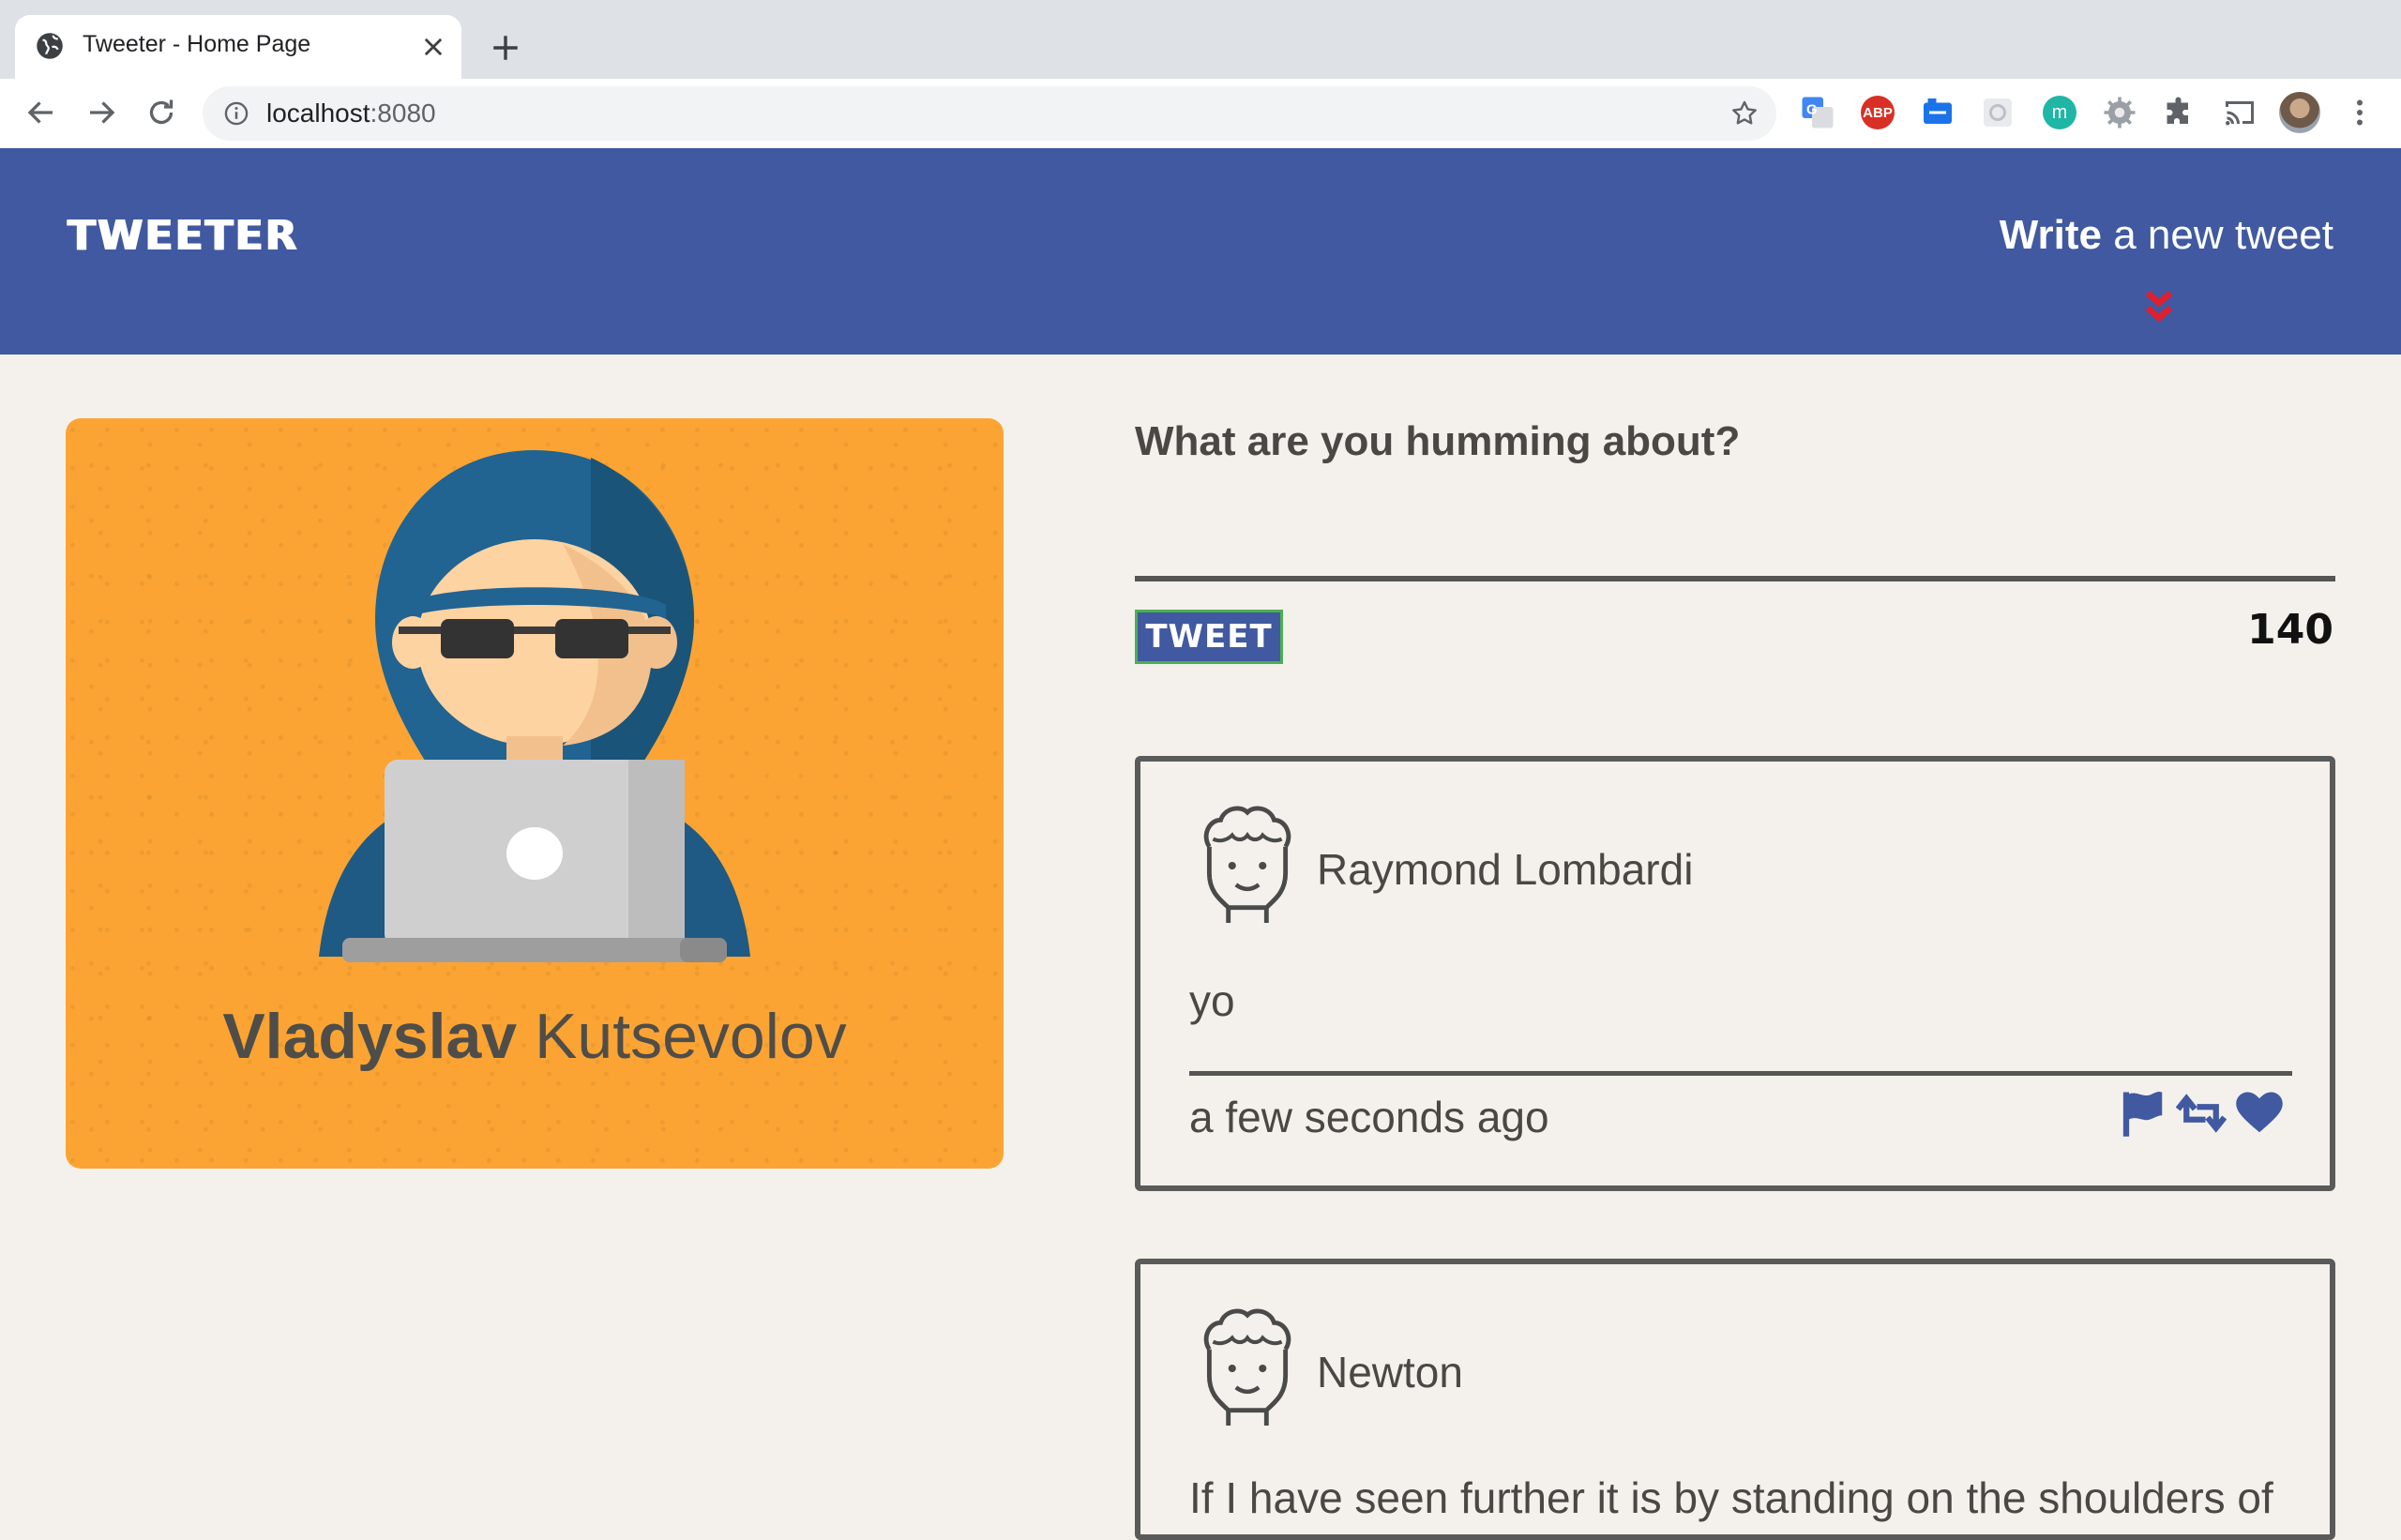  I want to click on profile-name: Vladyslav Kutsevolov, so click(535, 1036).